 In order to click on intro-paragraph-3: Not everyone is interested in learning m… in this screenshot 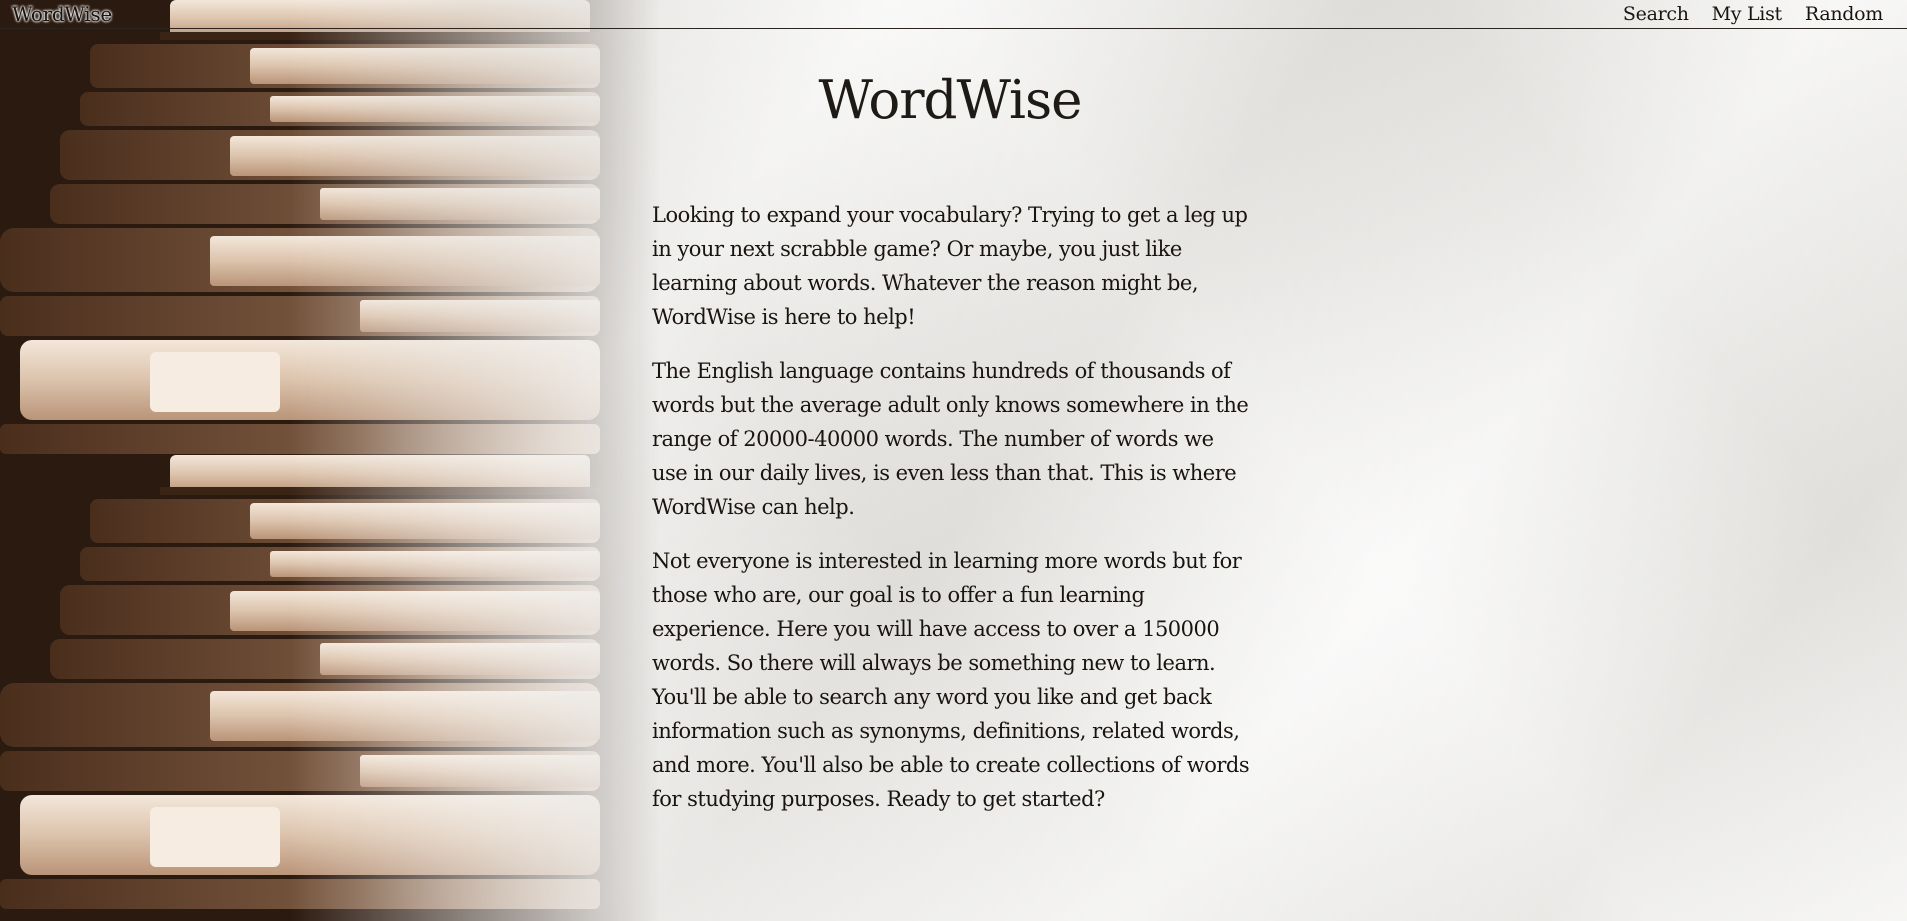, I will do `click(951, 680)`.